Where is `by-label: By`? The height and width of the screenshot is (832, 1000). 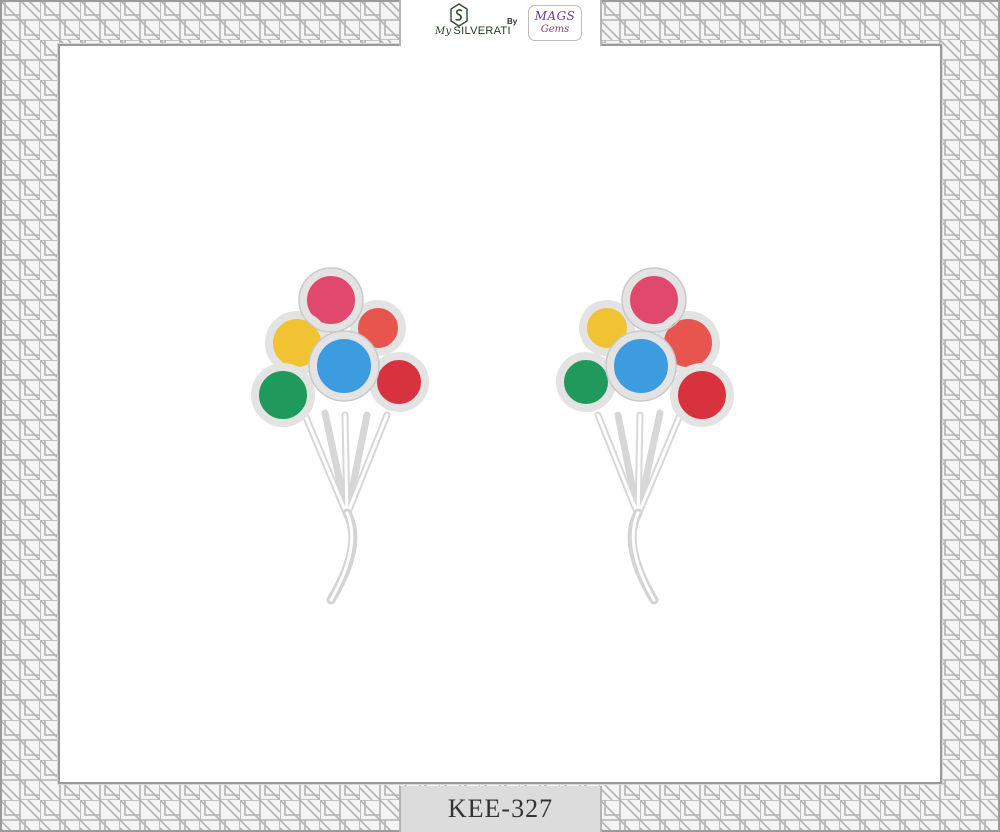 by-label: By is located at coordinates (512, 21).